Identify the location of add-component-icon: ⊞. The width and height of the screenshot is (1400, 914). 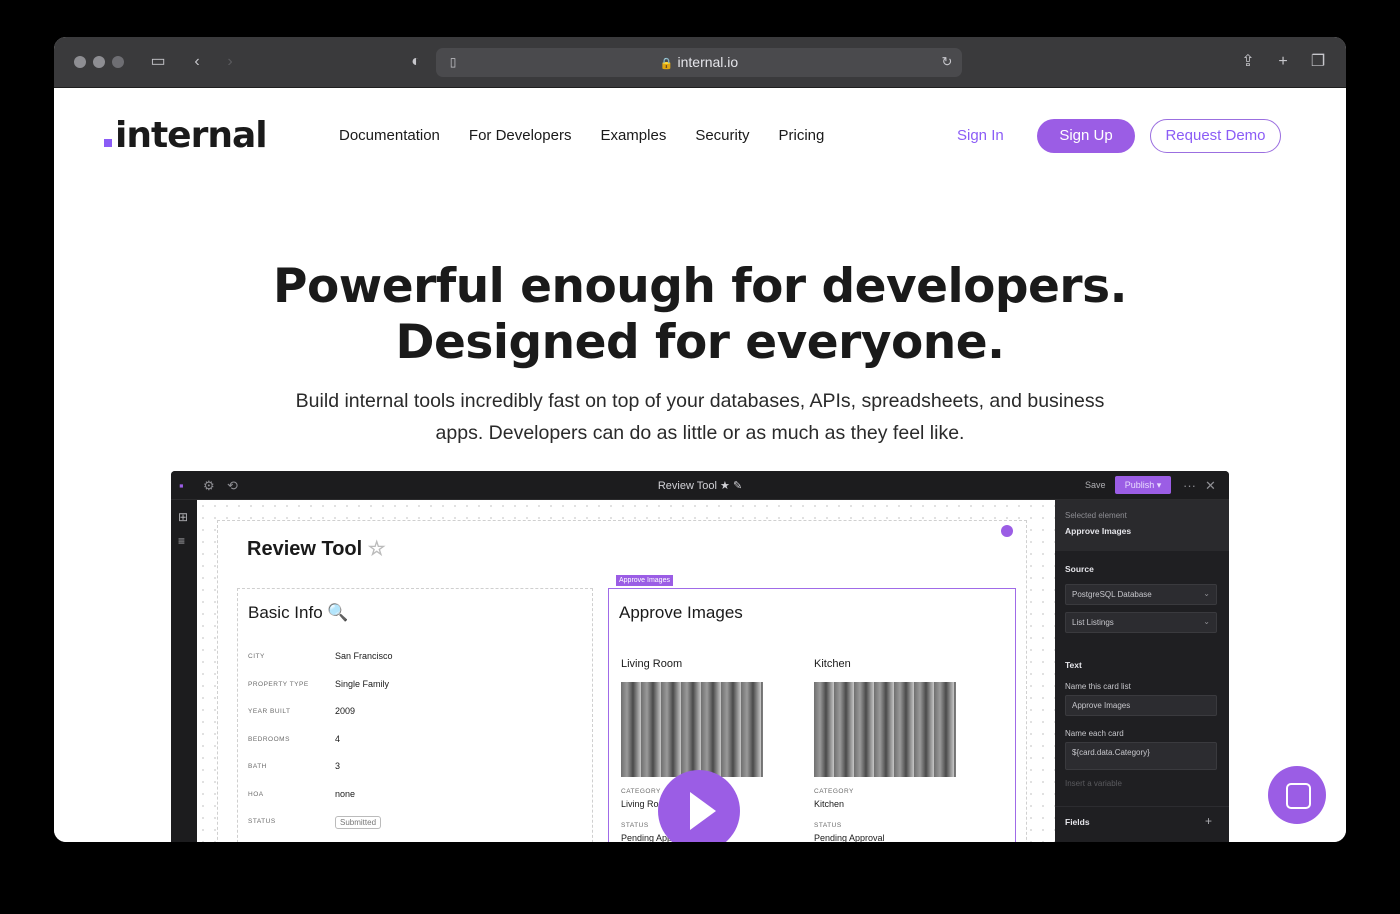
(183, 517).